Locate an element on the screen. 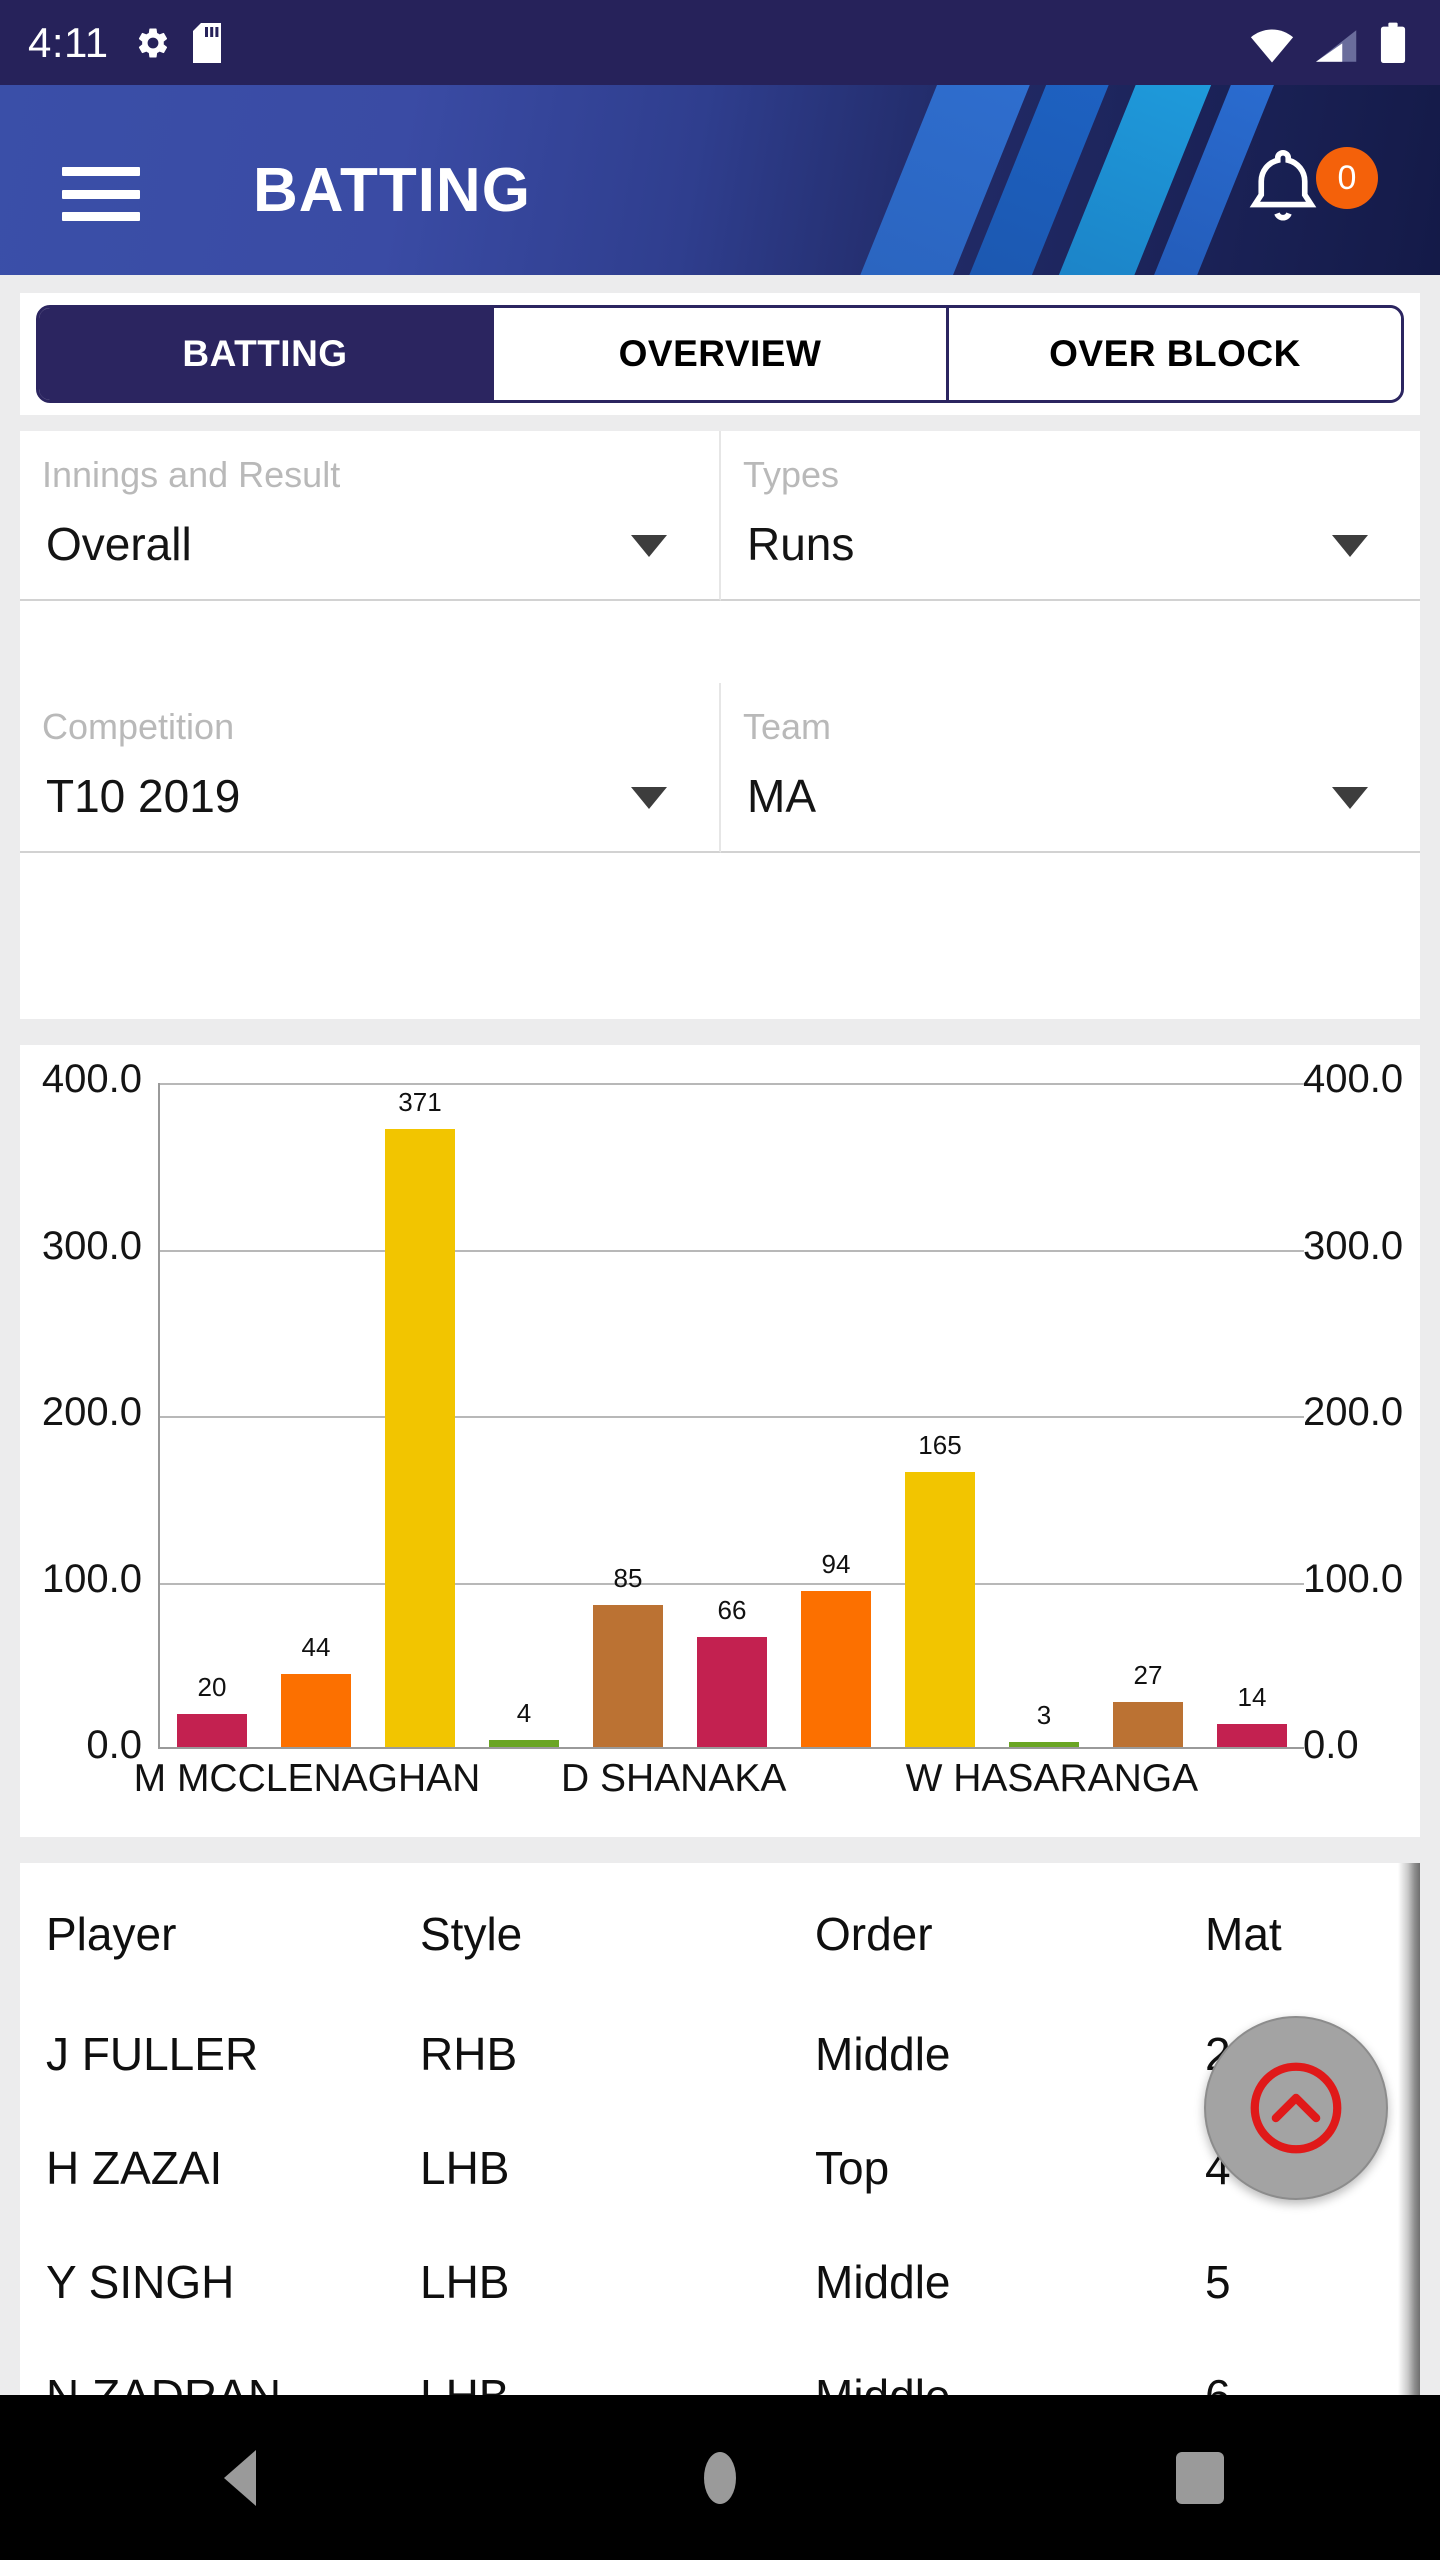 The height and width of the screenshot is (2560, 1440). table-header: Player Style Order Mat is located at coordinates (720, 1930).